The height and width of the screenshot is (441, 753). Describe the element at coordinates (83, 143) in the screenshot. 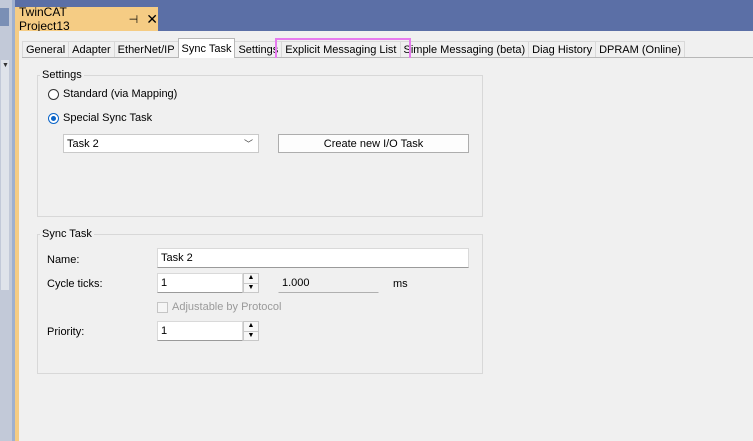

I see `task-select-value: Task 2` at that location.